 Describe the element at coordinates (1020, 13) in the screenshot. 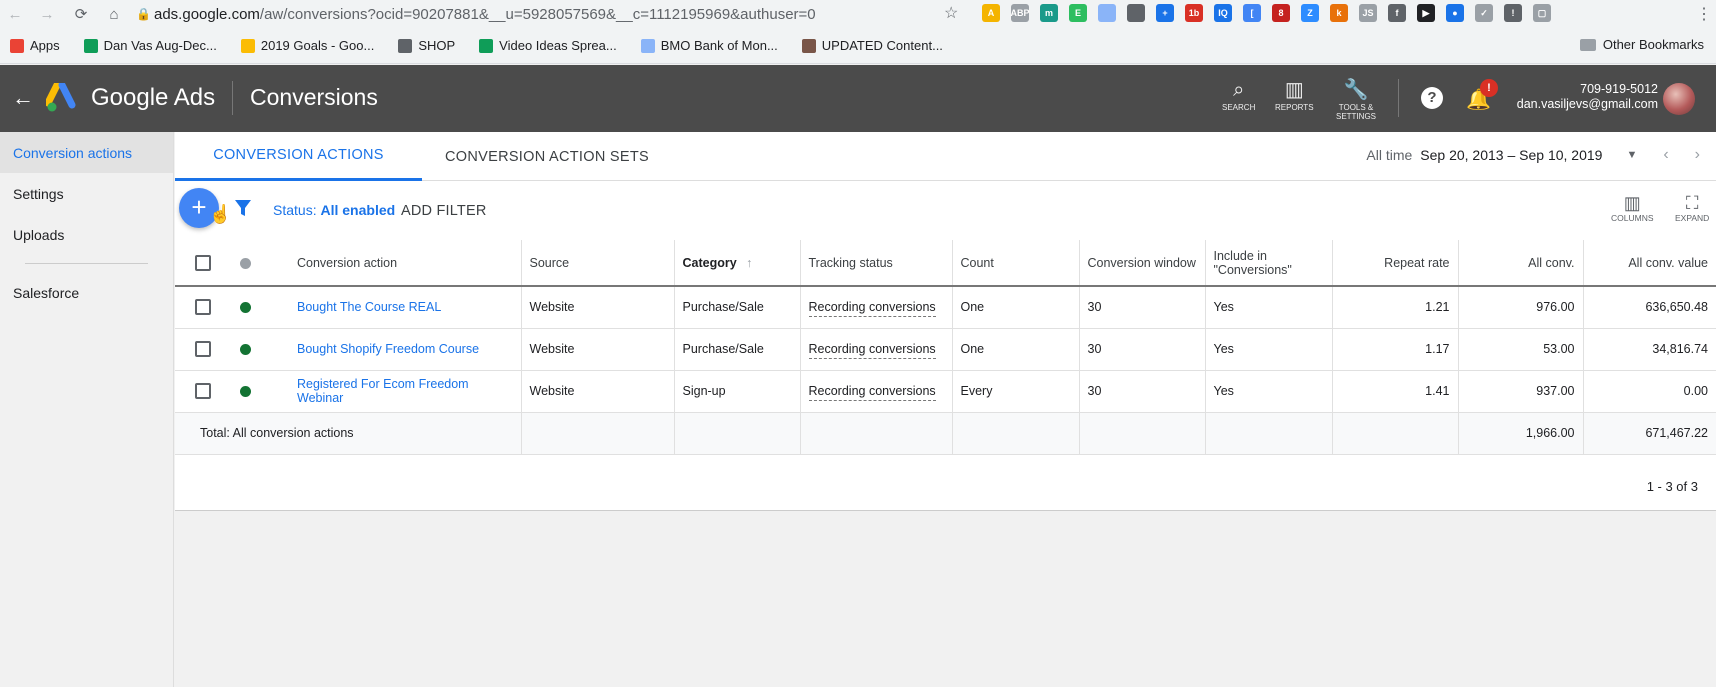

I see `abp-icon: ABP` at that location.